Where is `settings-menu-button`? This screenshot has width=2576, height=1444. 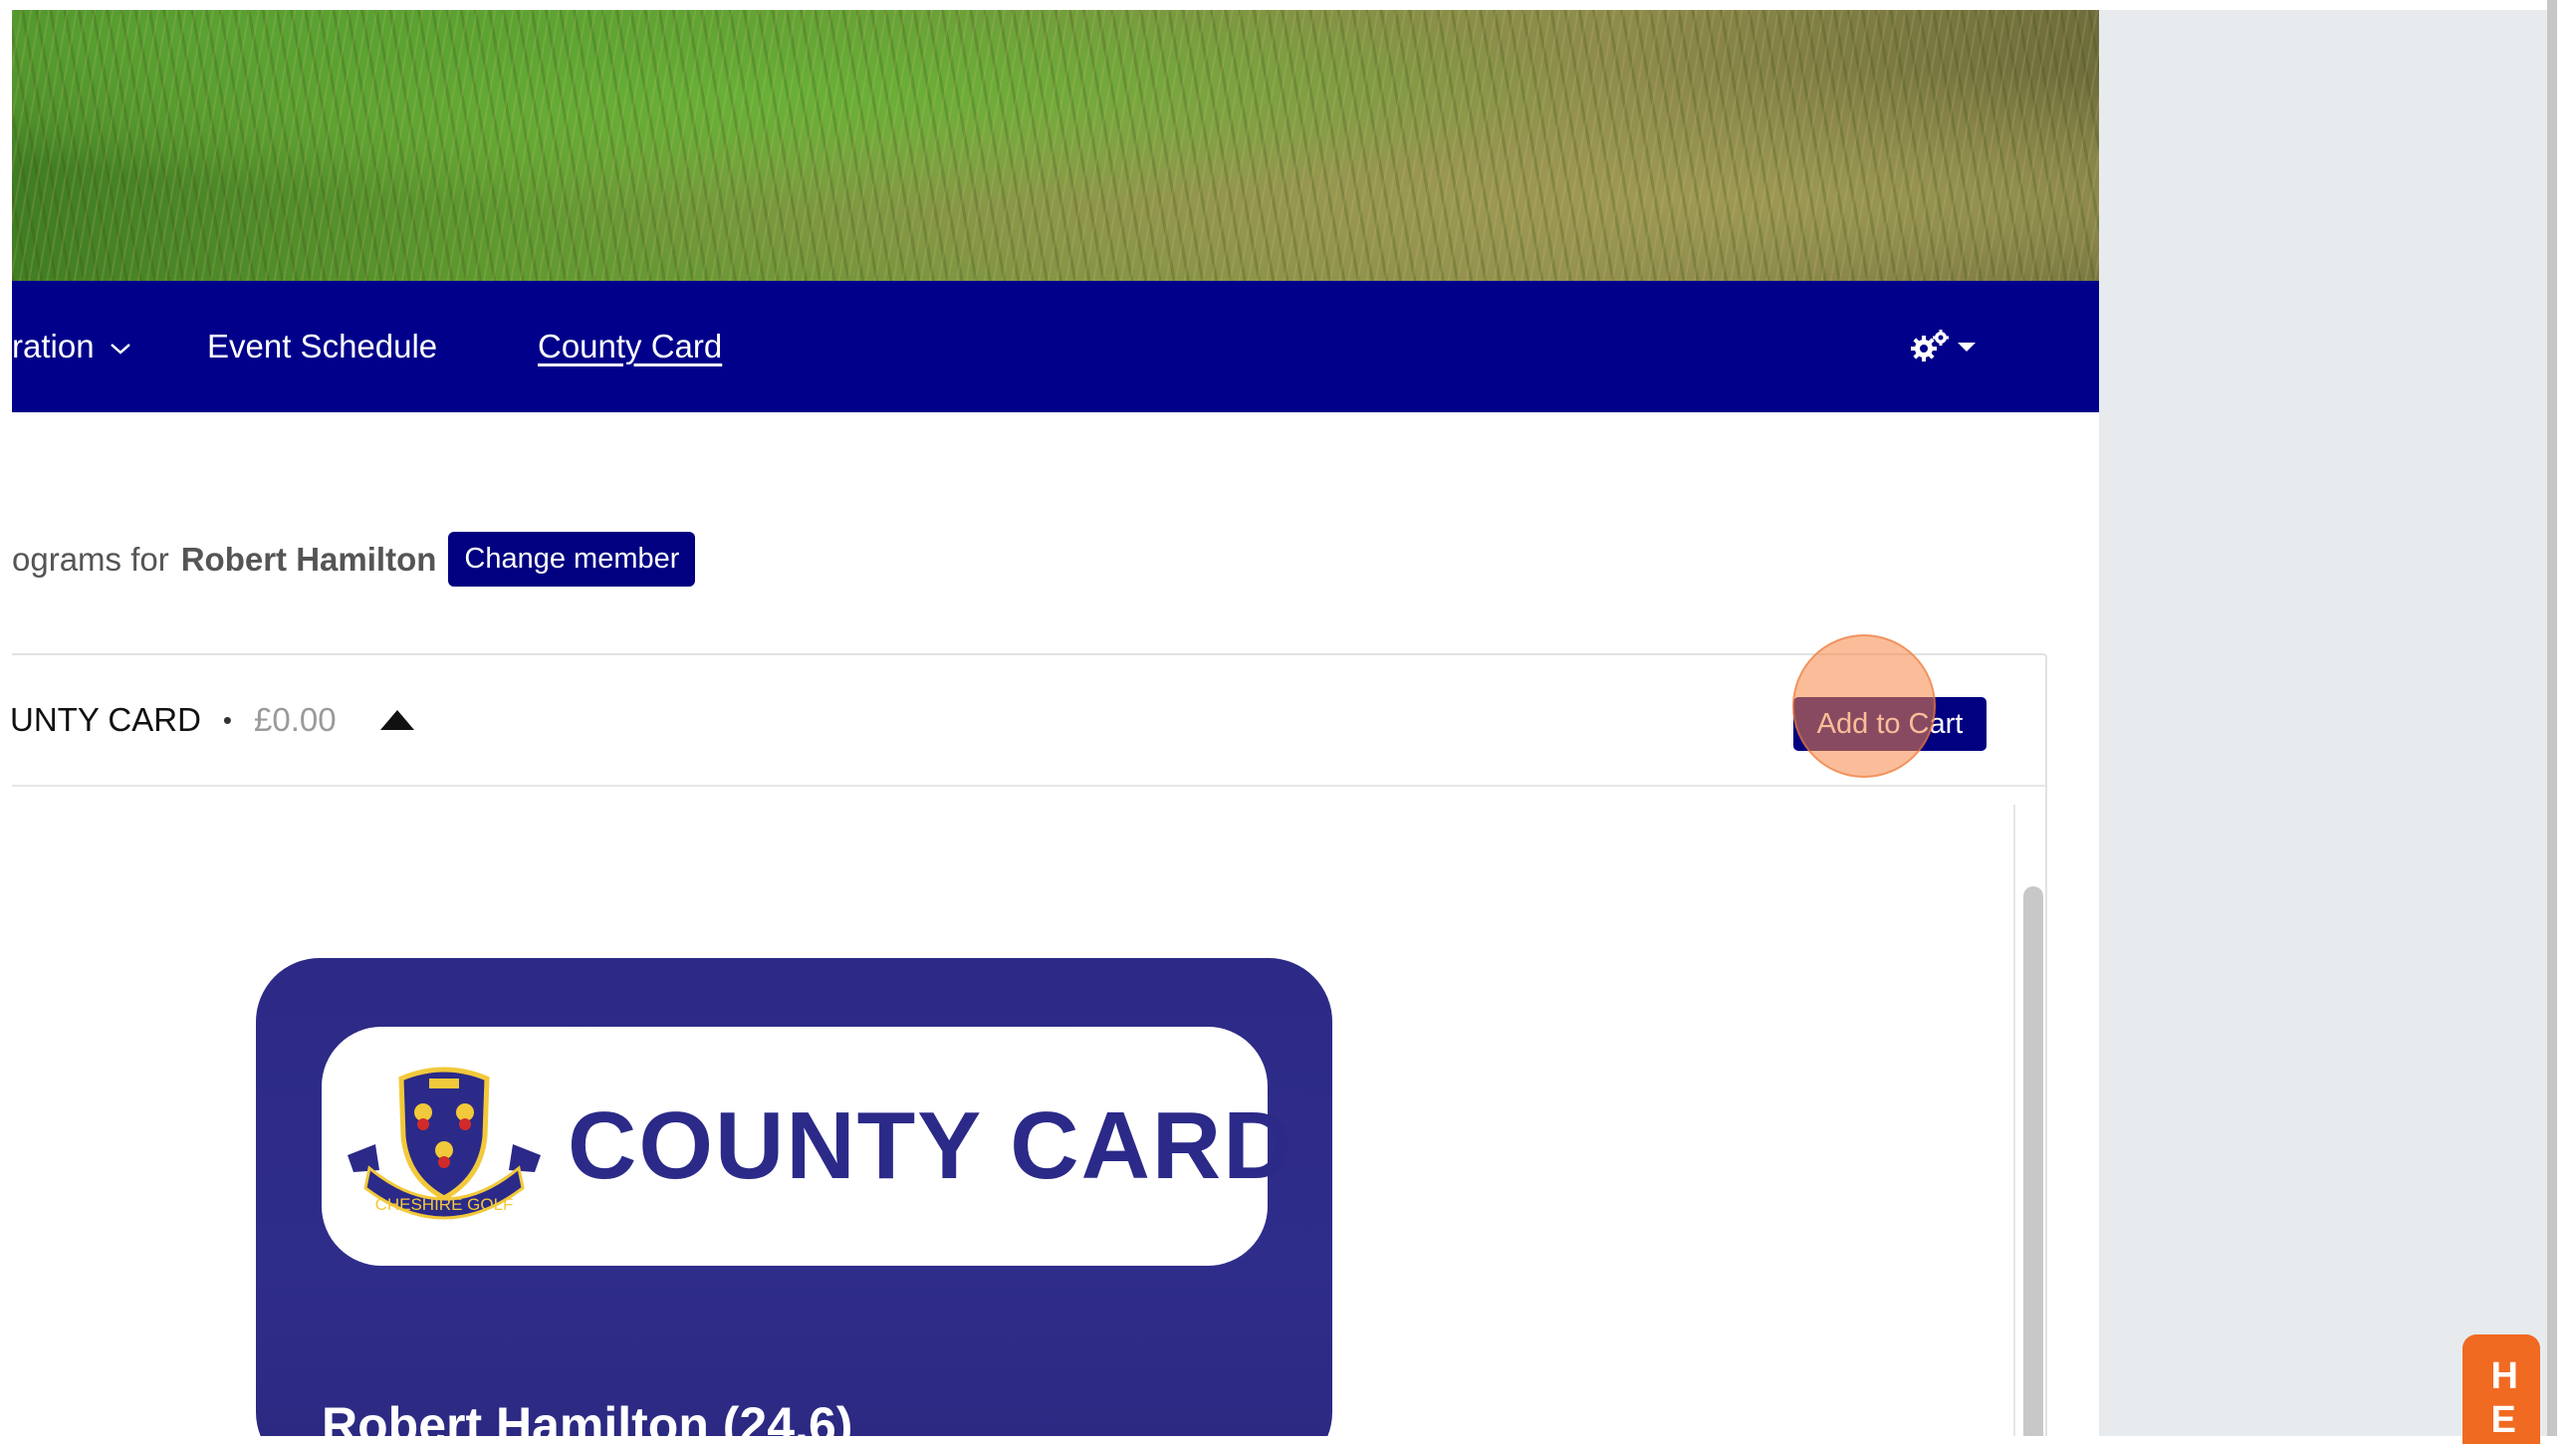 settings-menu-button is located at coordinates (1943, 347).